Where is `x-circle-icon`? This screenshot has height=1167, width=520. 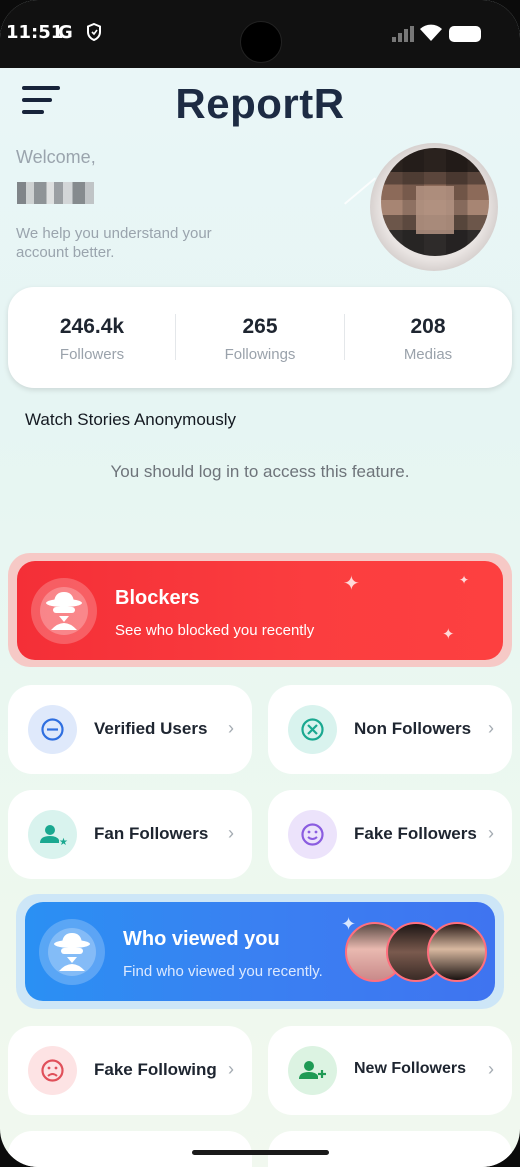
x-circle-icon is located at coordinates (312, 729).